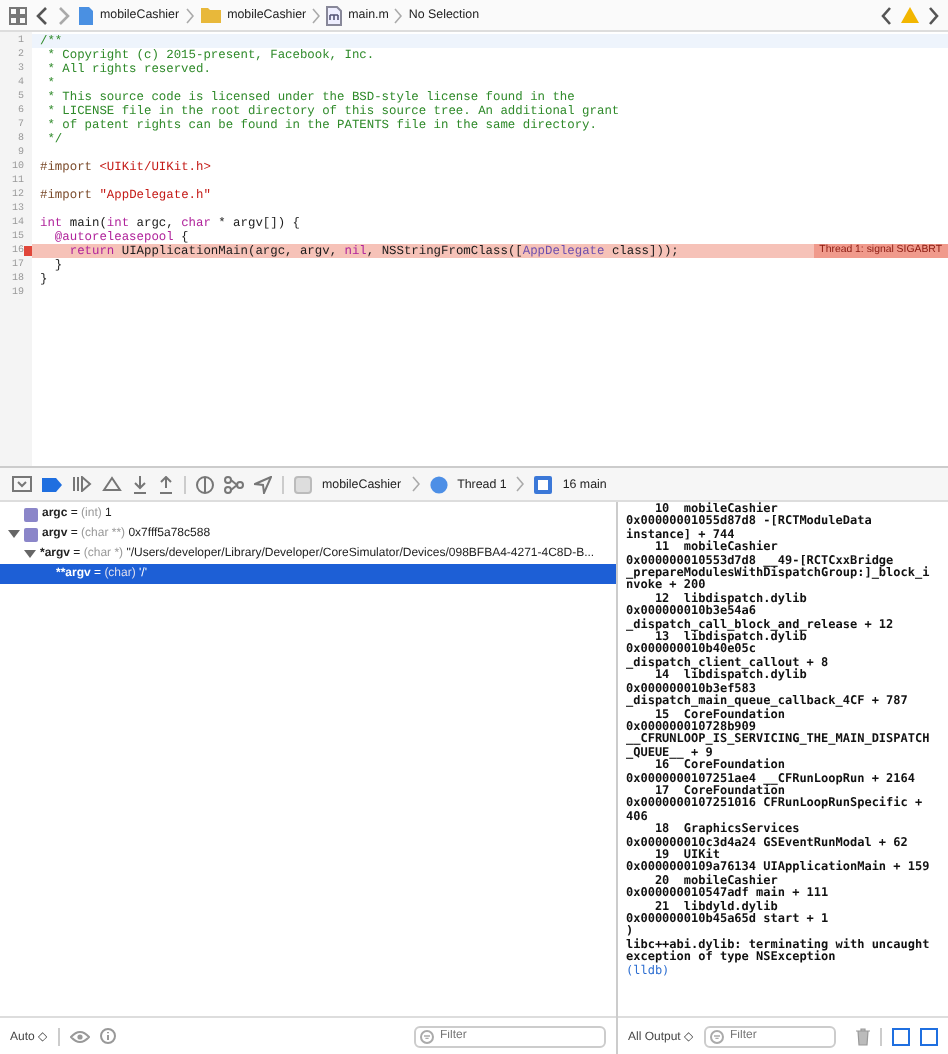  Describe the element at coordinates (933, 15) in the screenshot. I see `next-issue-icon` at that location.